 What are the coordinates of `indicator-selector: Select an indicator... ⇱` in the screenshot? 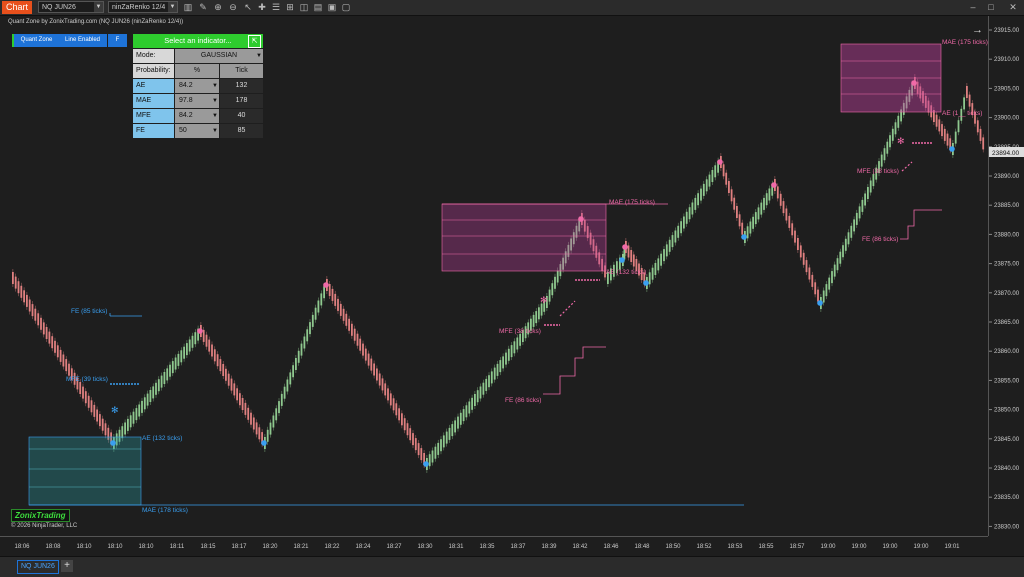 It's located at (198, 41).